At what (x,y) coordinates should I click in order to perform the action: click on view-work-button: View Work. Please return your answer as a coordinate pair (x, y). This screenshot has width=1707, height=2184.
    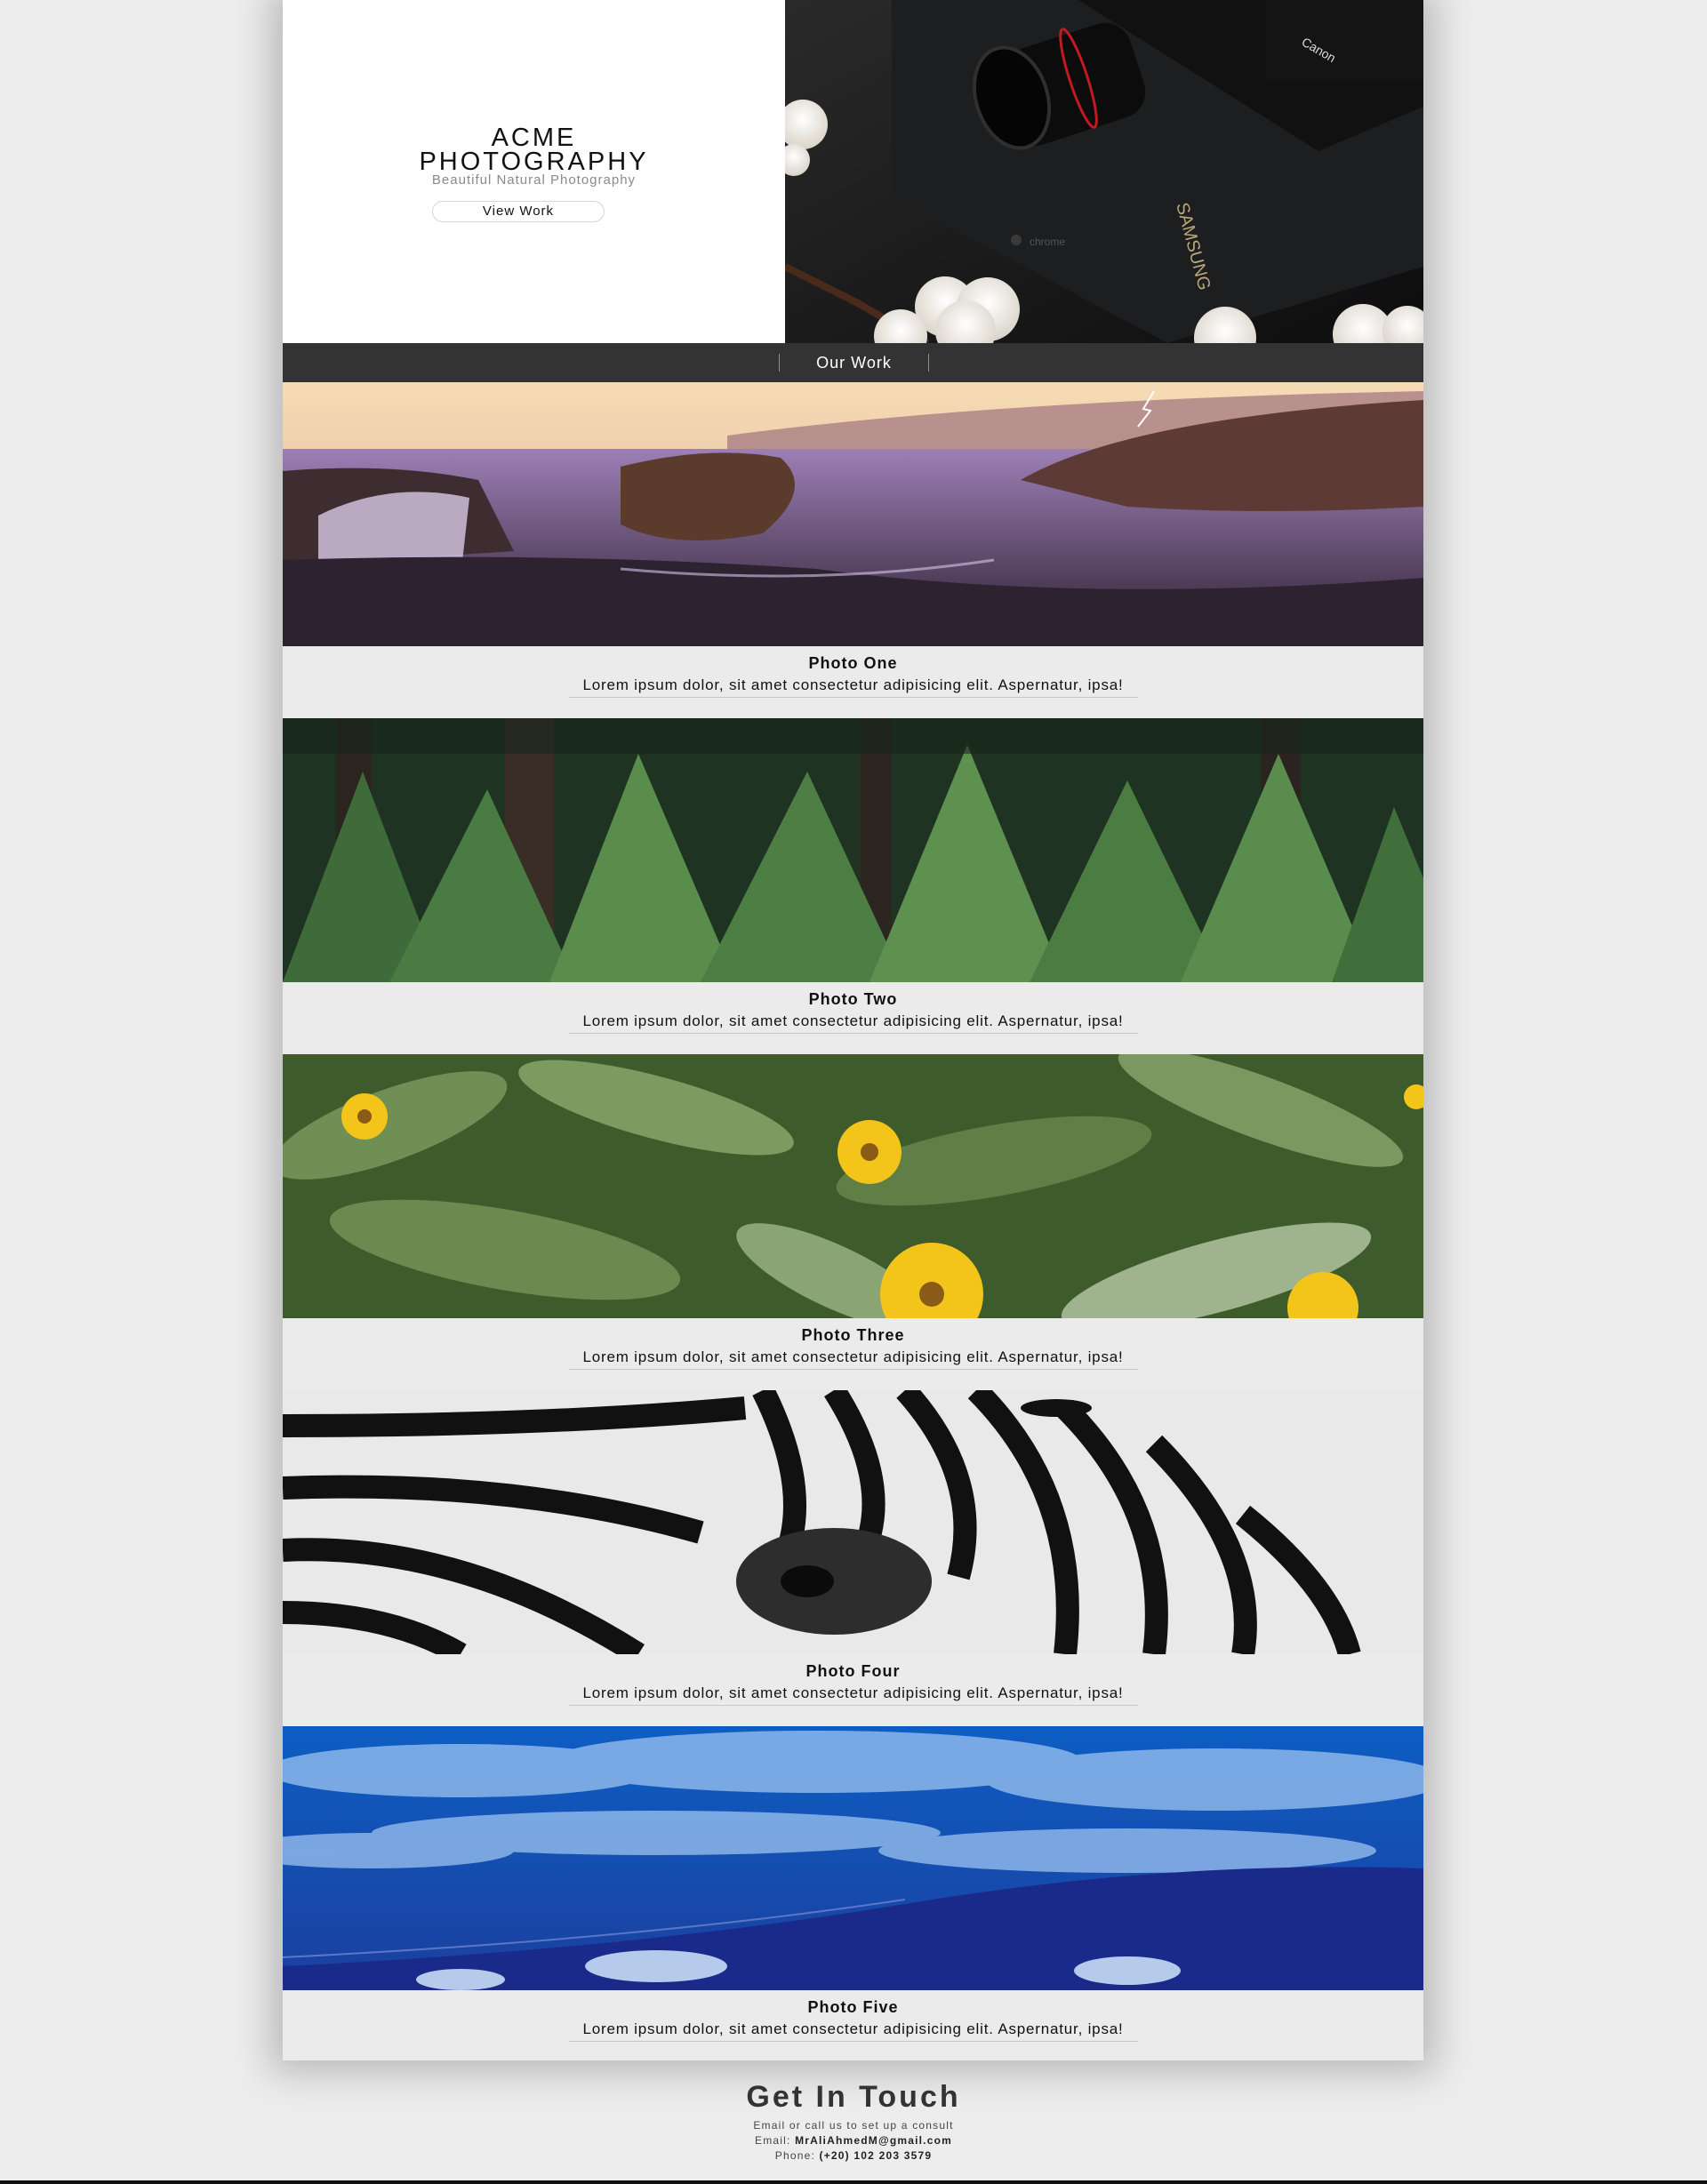
    Looking at the image, I should click on (518, 211).